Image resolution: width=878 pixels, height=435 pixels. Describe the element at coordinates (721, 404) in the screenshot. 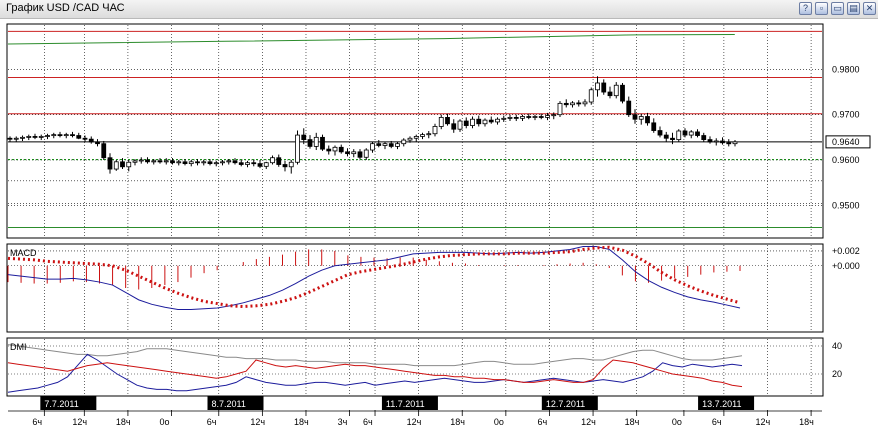

I see `date-label: 13.7.2011` at that location.